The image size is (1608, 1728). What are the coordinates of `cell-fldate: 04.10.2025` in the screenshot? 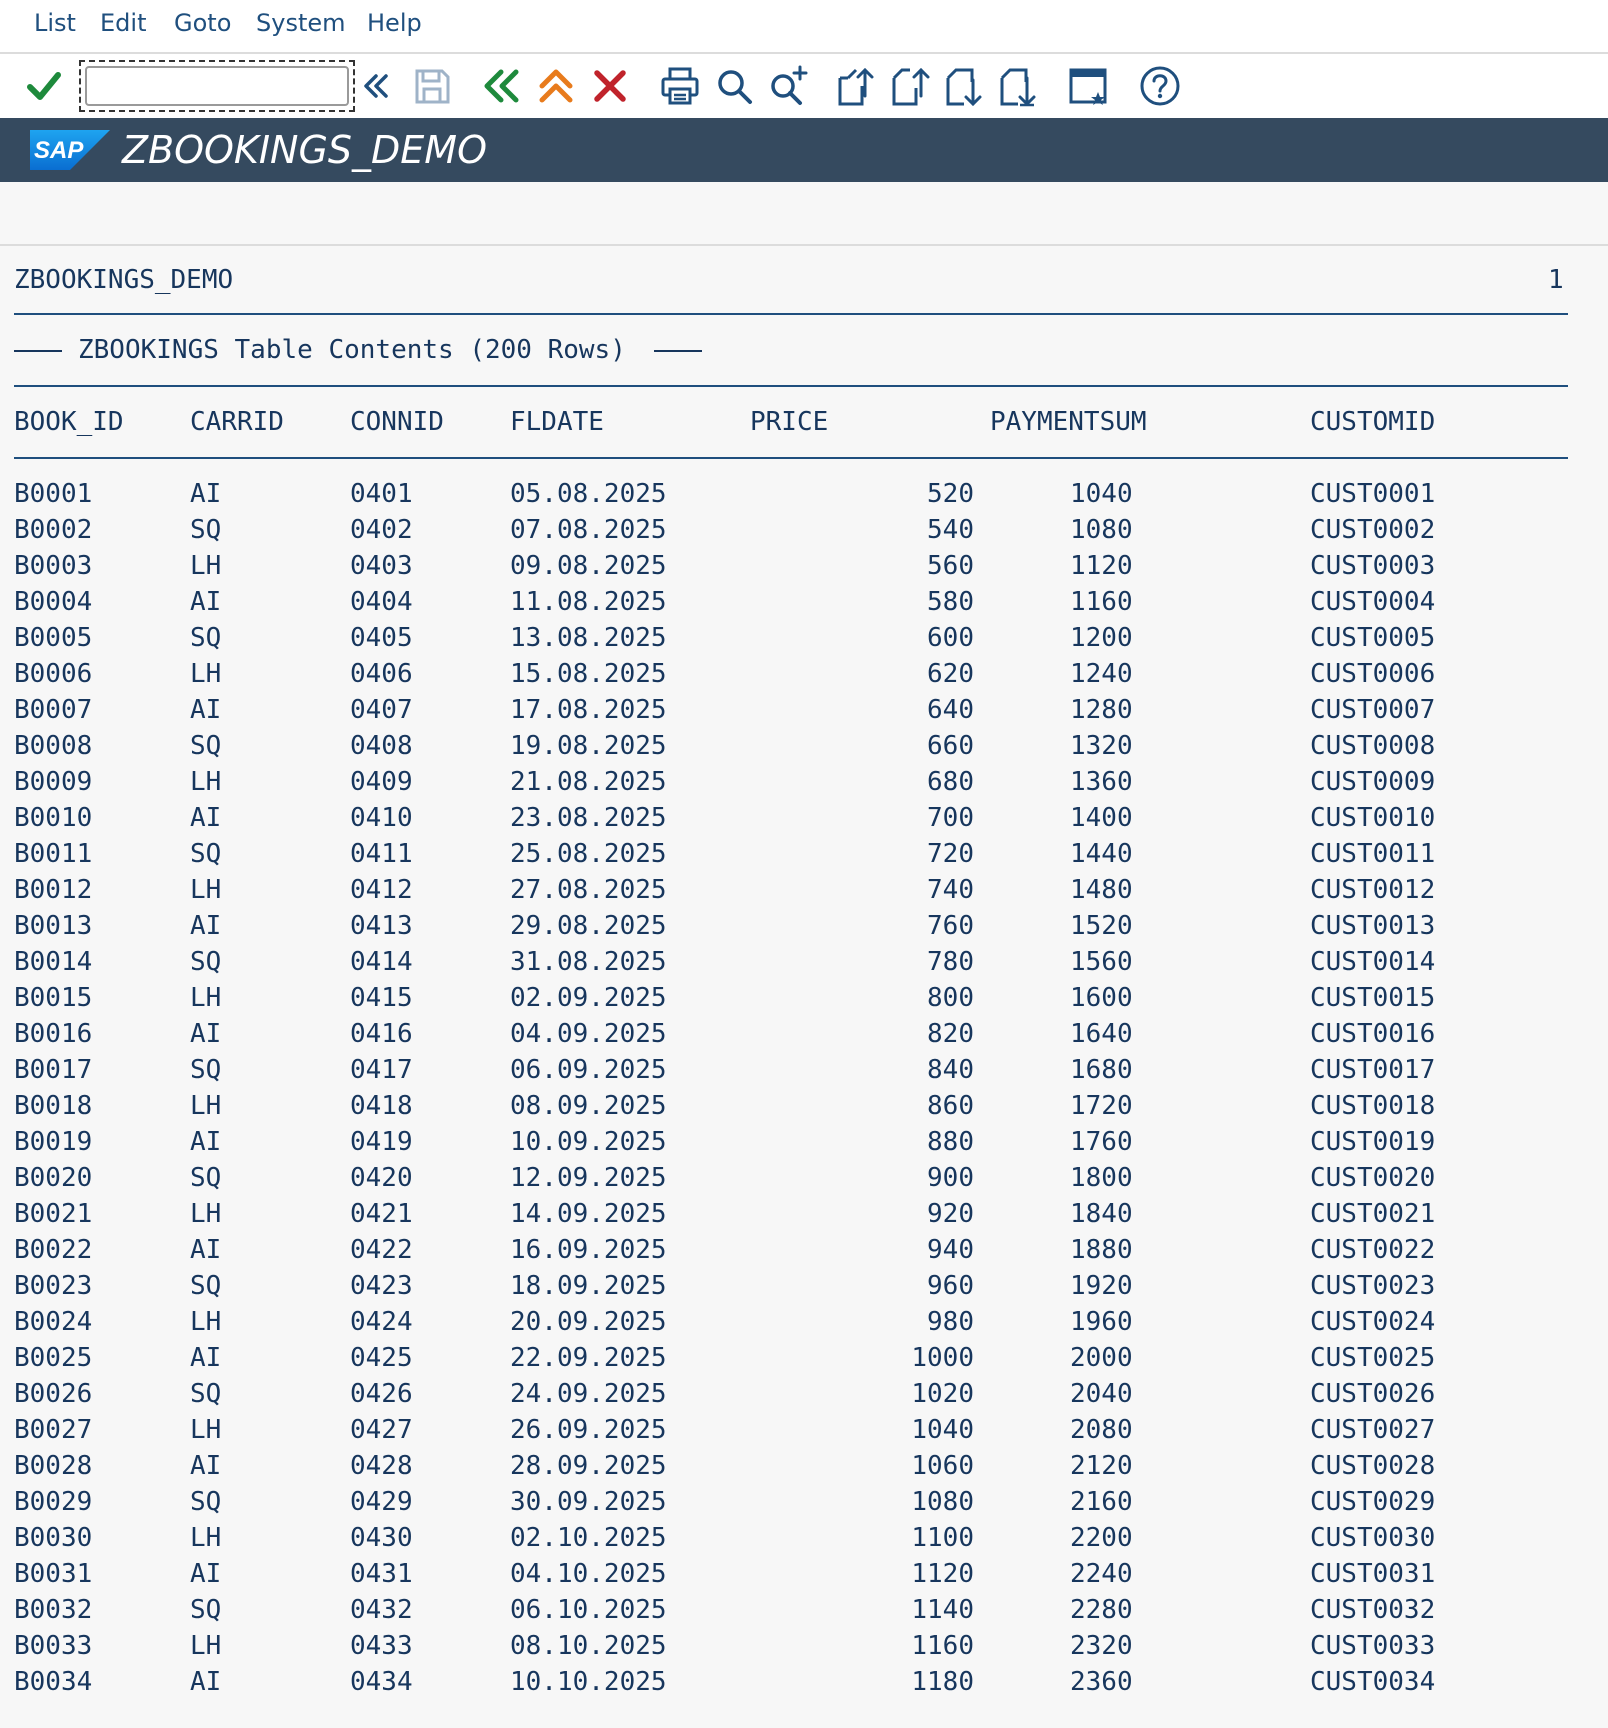 It's located at (588, 1574).